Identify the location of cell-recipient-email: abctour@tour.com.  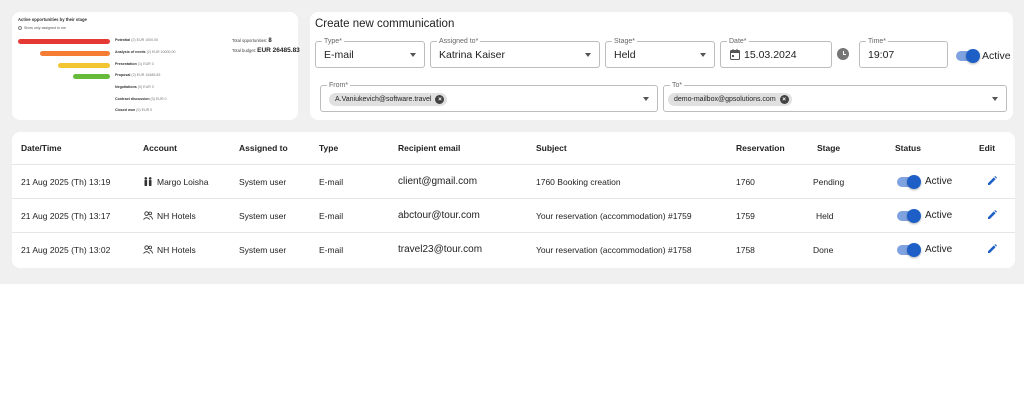
(439, 215).